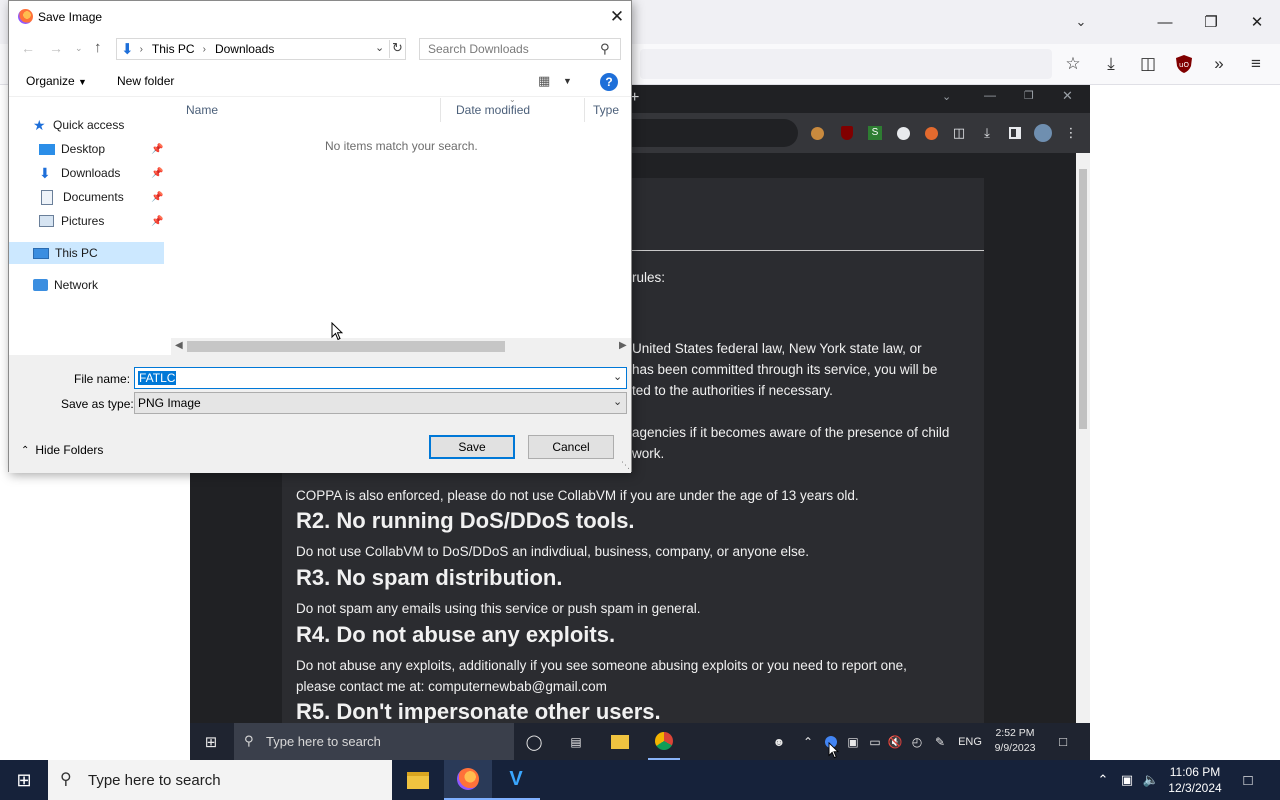 The height and width of the screenshot is (800, 1280). Describe the element at coordinates (374, 741) in the screenshot. I see `vm-search-box: ⚲ Type here to search` at that location.